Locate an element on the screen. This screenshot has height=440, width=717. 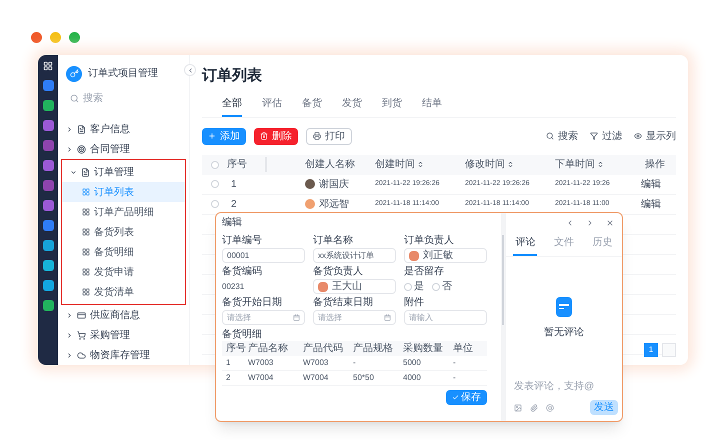
comment-field: 发表评论，支持@ is located at coordinates (564, 386).